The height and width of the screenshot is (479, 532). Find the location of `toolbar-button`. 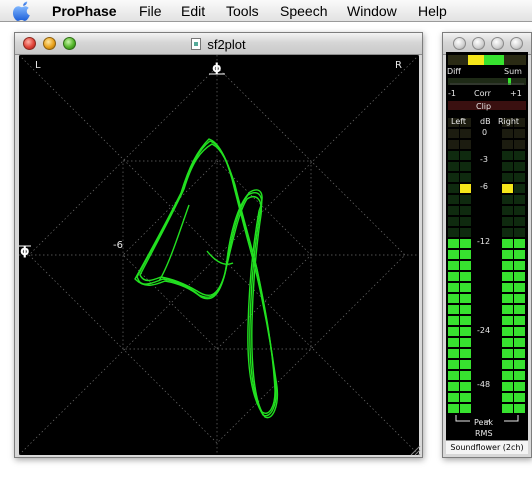

toolbar-button is located at coordinates (516, 43).